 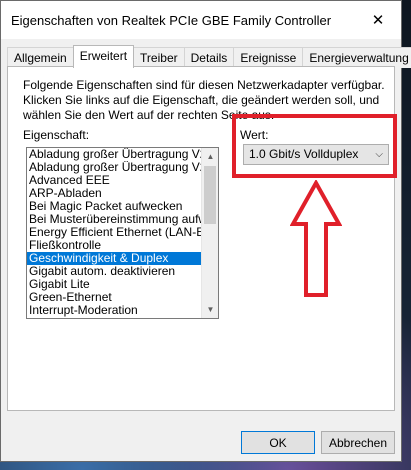 I want to click on close-button: ✕, so click(x=378, y=20).